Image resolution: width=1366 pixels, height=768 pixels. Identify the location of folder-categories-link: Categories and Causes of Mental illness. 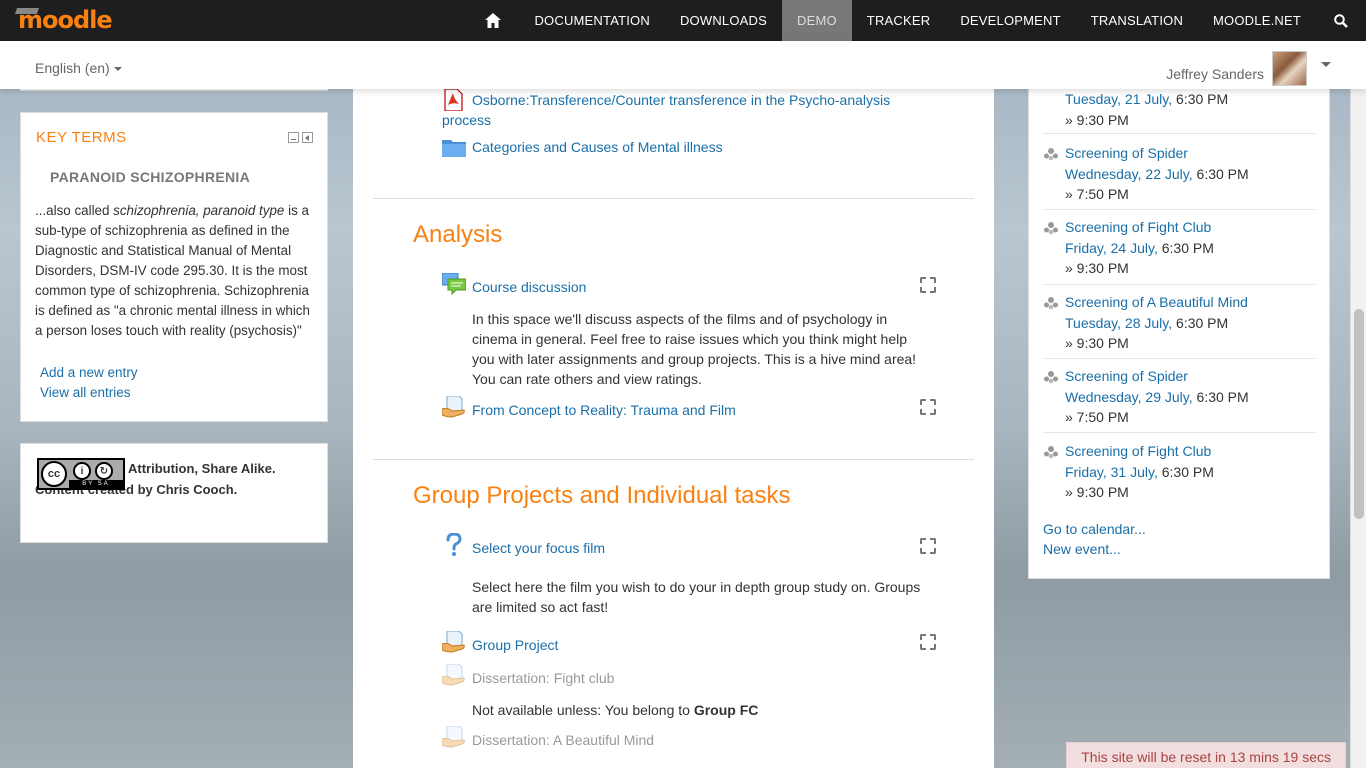
(597, 147).